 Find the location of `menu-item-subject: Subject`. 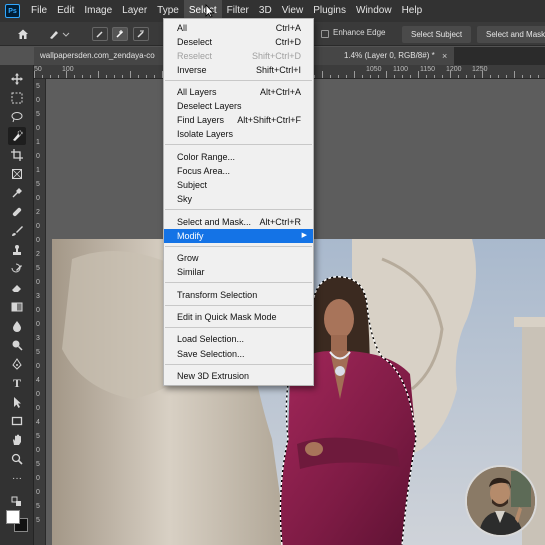

menu-item-subject: Subject is located at coordinates (238, 185).